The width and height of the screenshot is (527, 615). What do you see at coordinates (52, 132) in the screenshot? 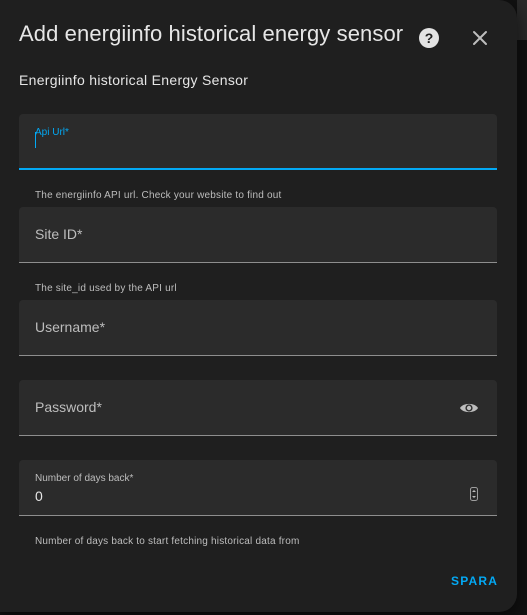
I see `api-url-label: Api Url*` at bounding box center [52, 132].